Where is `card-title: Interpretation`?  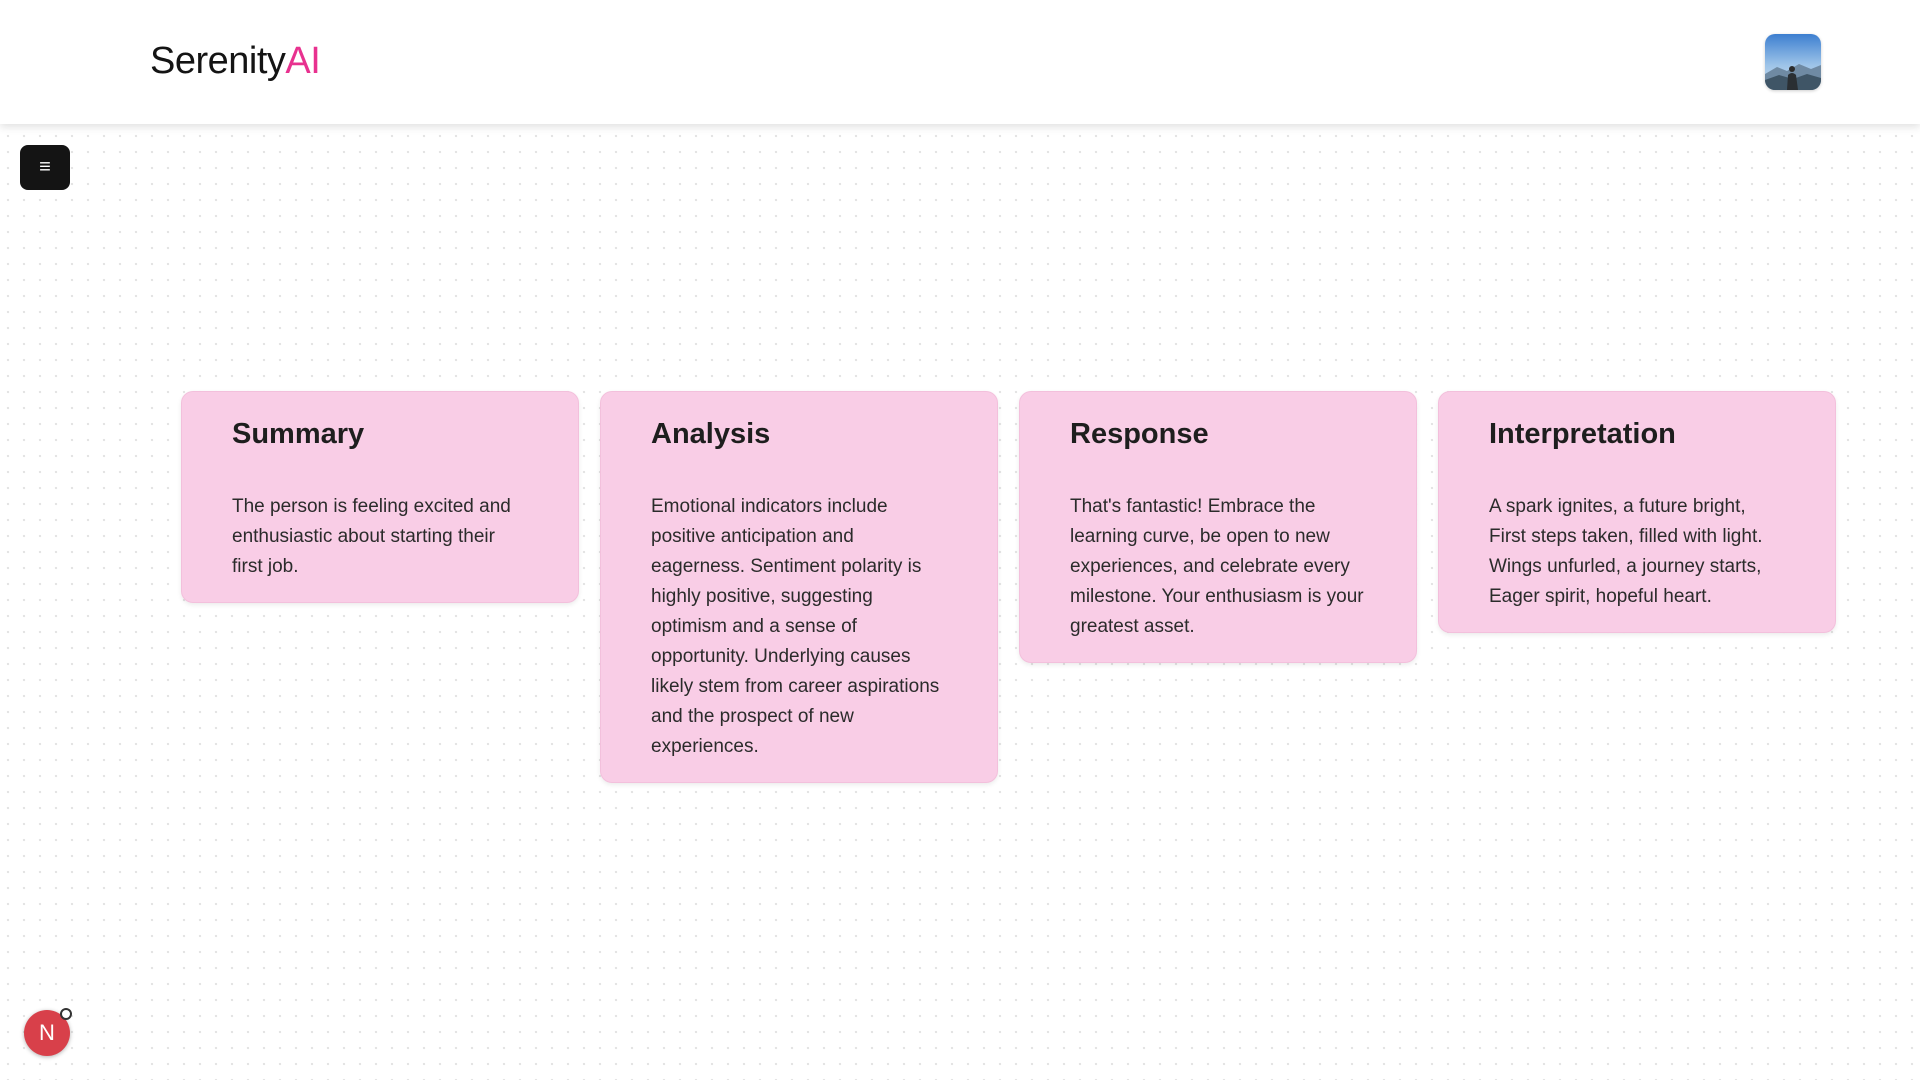
card-title: Interpretation is located at coordinates (1582, 434).